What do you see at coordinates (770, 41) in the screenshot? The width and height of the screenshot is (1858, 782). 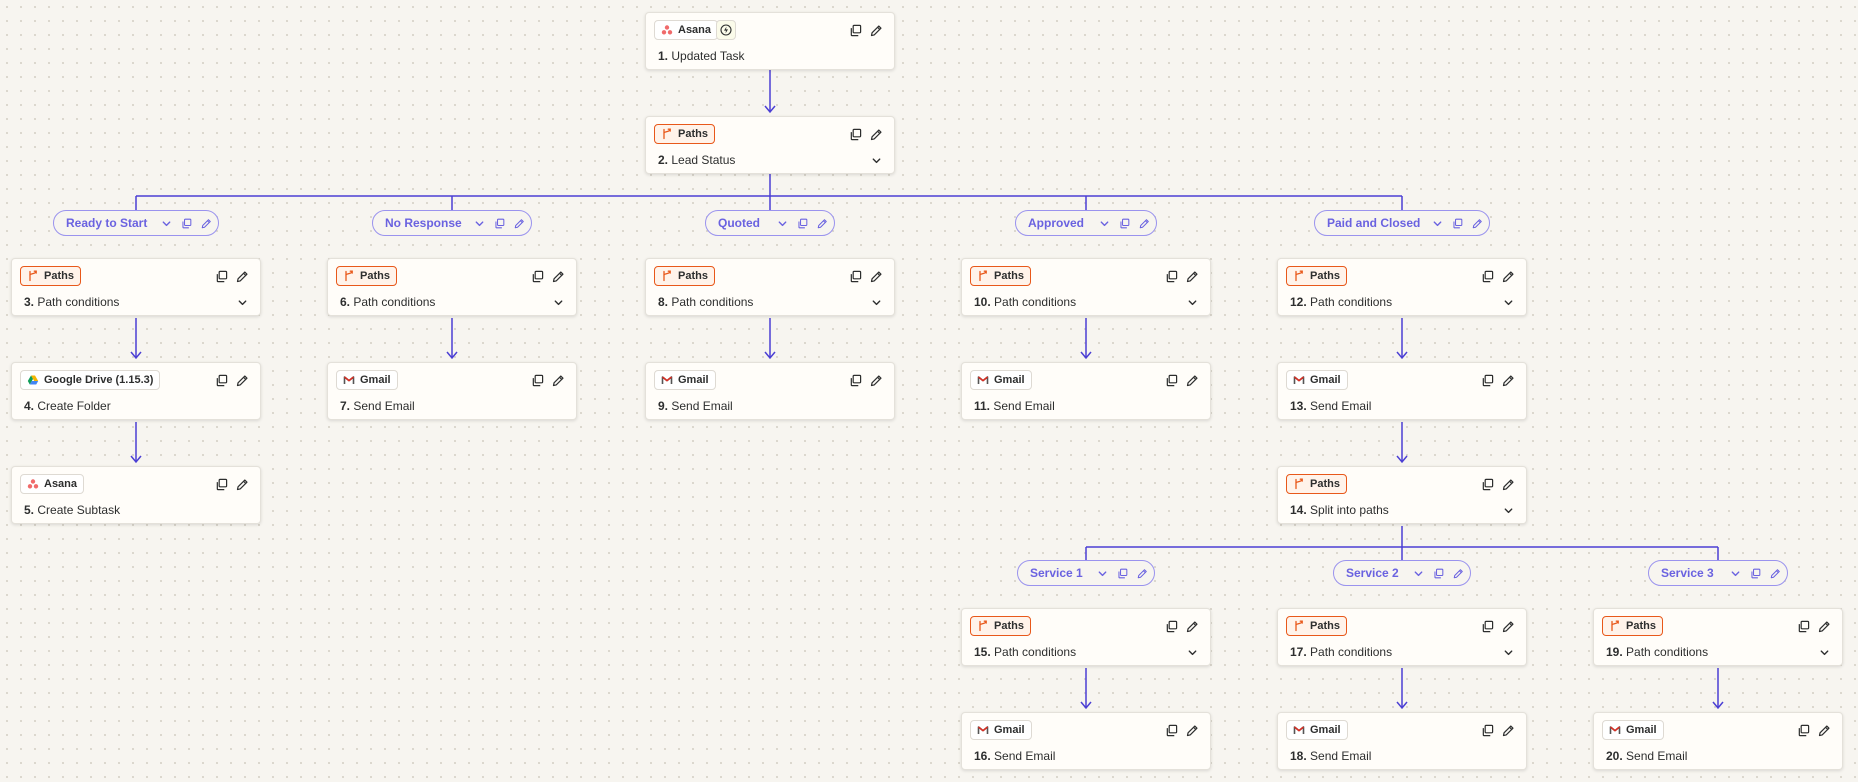 I see `step-card-1: Asana 1. Updated Task` at bounding box center [770, 41].